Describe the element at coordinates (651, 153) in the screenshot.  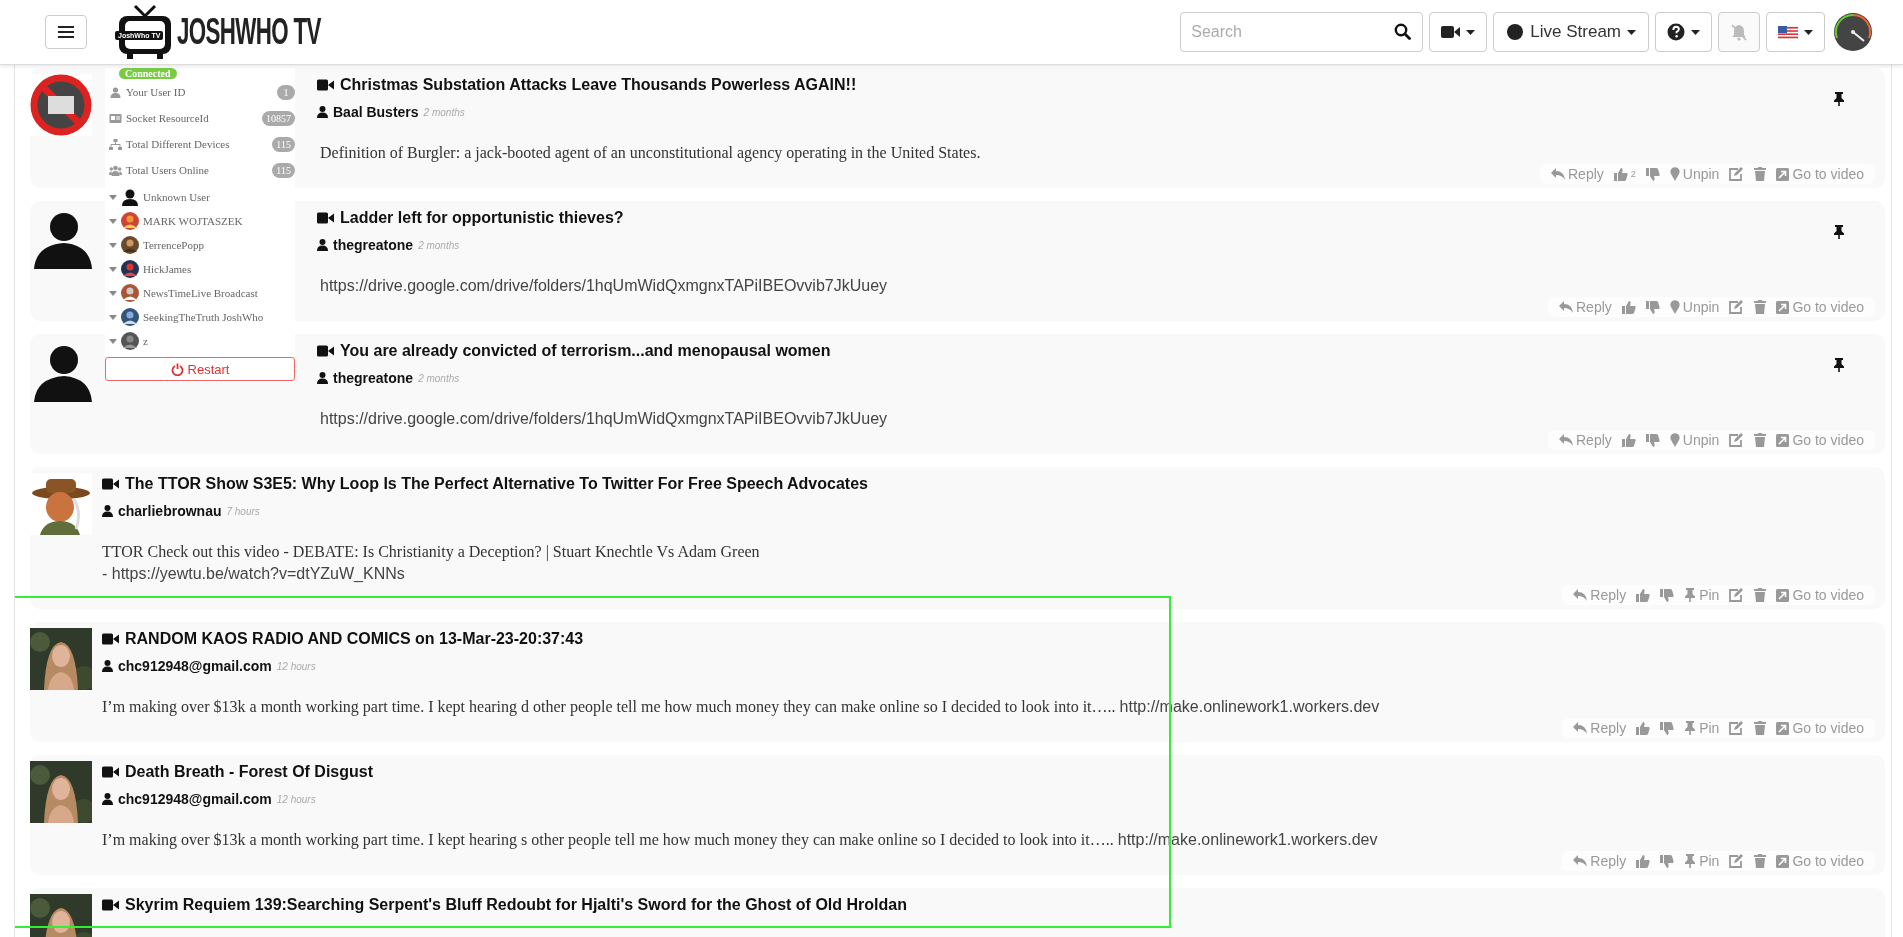
I see `comment-text: Definition of Burgler: a jack-booted agent of an unconstitutional agency operating in the United States.` at that location.